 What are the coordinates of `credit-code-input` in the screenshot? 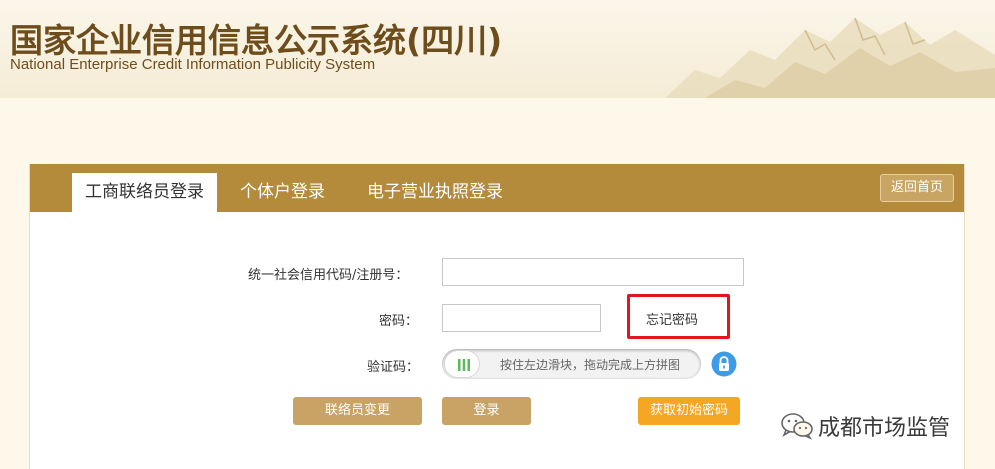 It's located at (593, 272).